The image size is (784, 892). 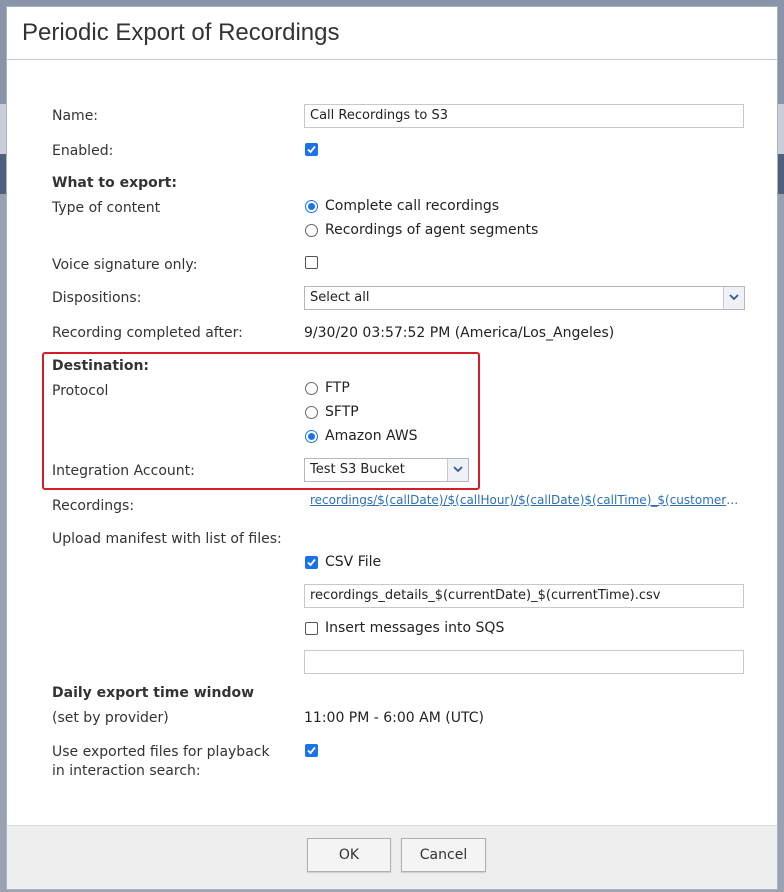 I want to click on recording-completed-label: Recording completed after:, so click(x=147, y=333).